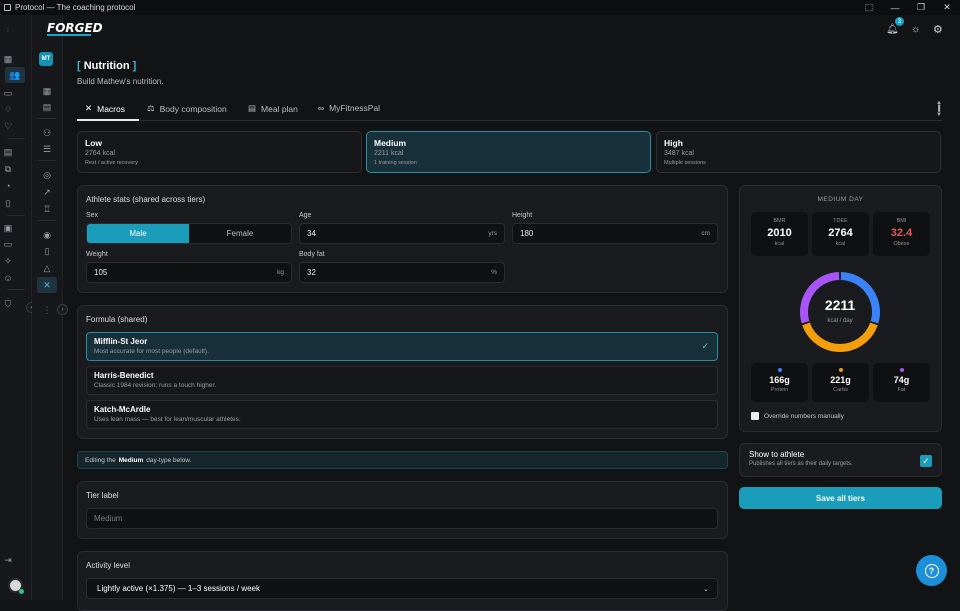 The width and height of the screenshot is (960, 611). Describe the element at coordinates (21, 591) in the screenshot. I see `online-status-icon` at that location.